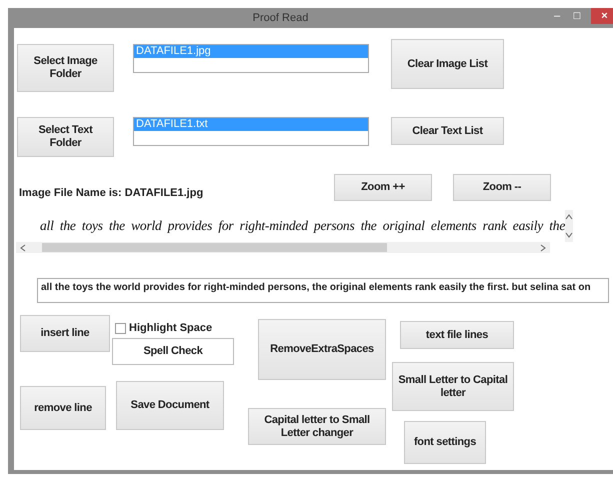 The image size is (613, 477). What do you see at coordinates (383, 187) in the screenshot?
I see `zoom-in-button: Zoom ++` at bounding box center [383, 187].